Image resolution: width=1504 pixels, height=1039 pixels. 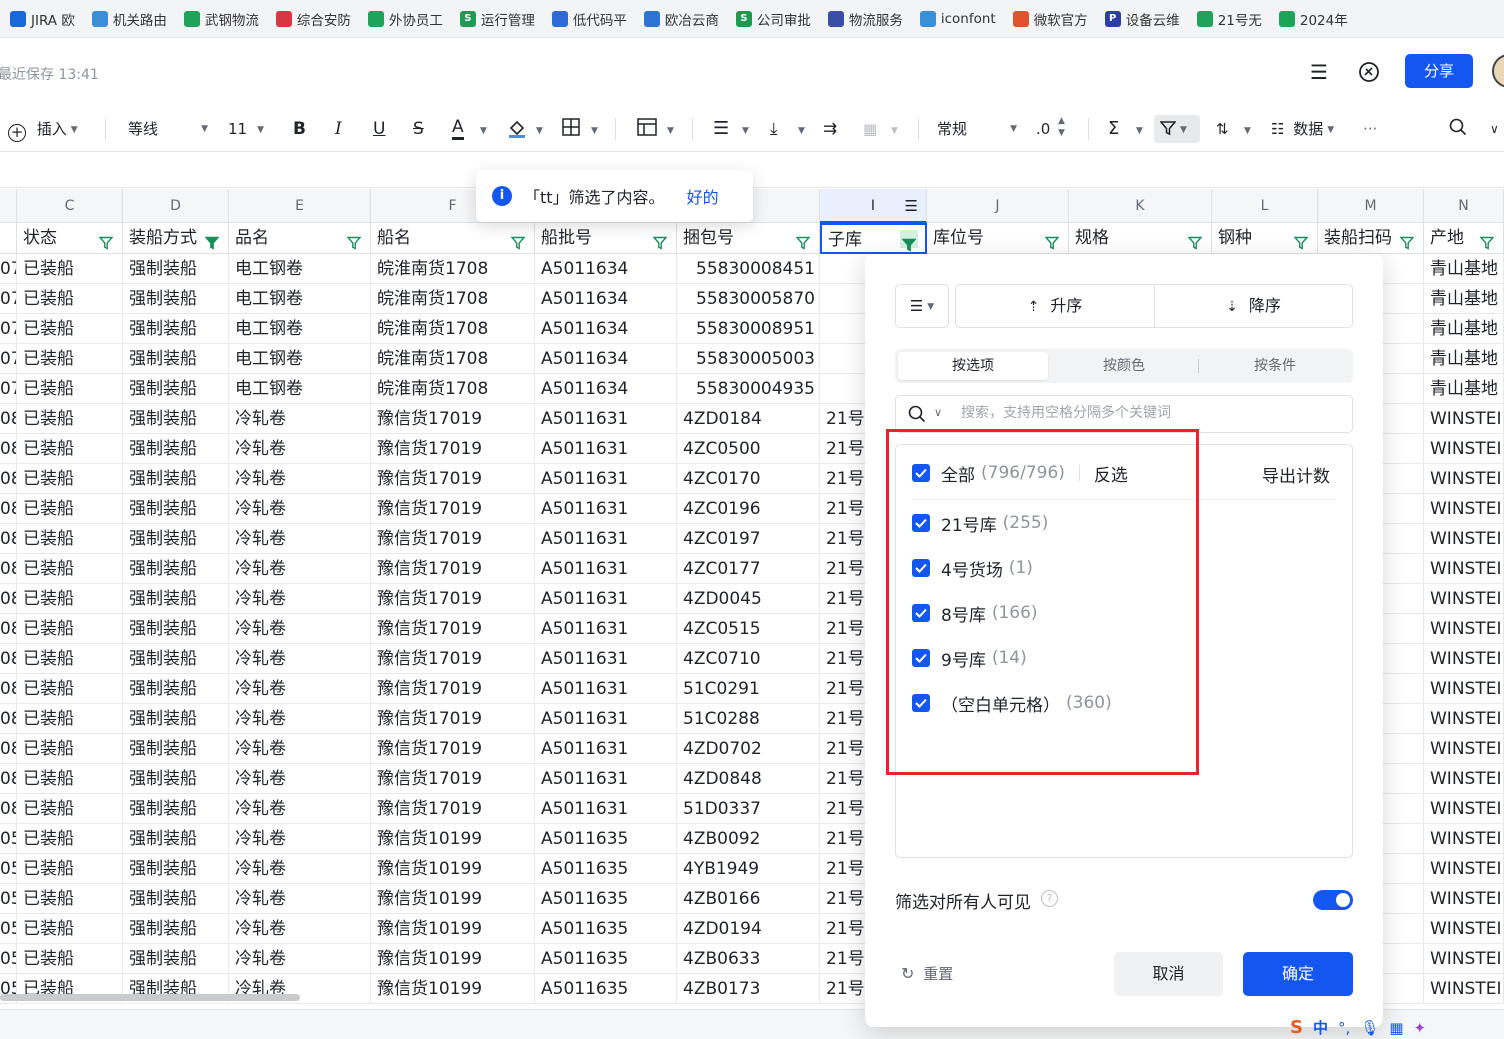 I want to click on column-letter-header: M, so click(x=1371, y=206).